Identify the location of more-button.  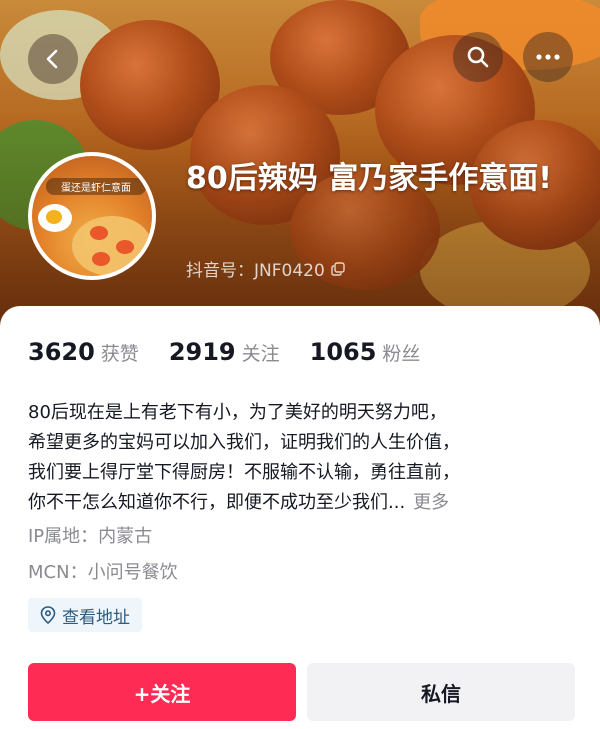
(548, 57).